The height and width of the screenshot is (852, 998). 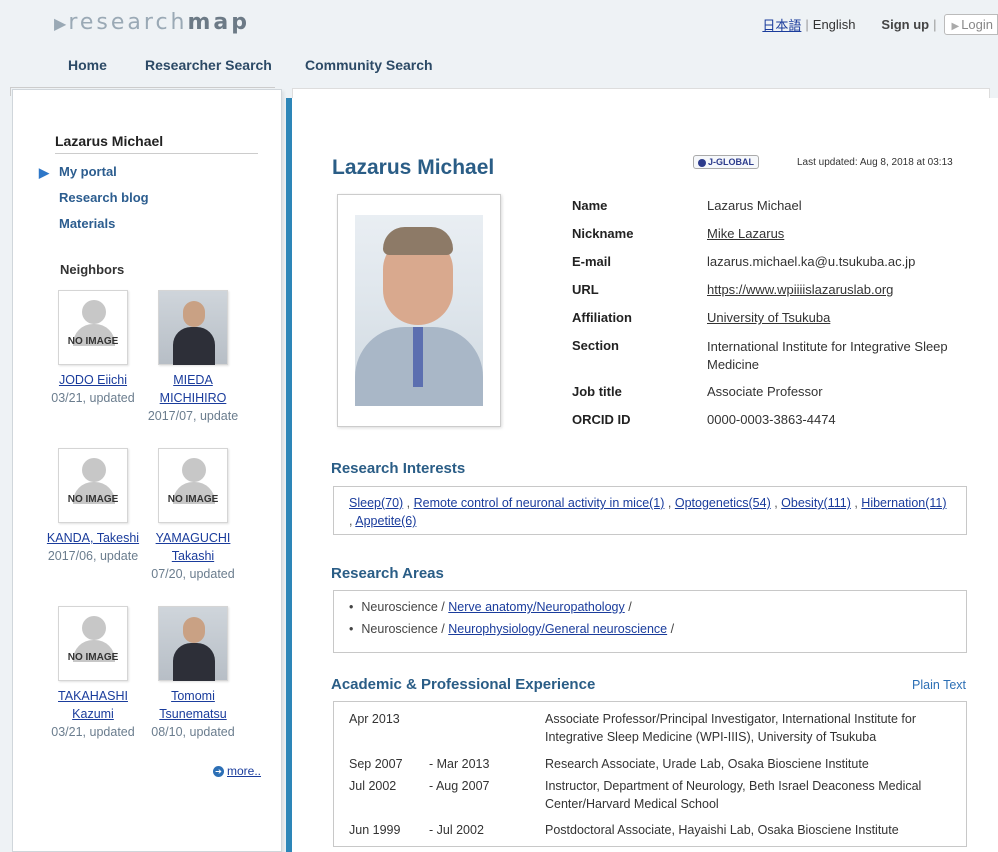 What do you see at coordinates (875, 162) in the screenshot?
I see `last-updated: Last updated: Aug 8, 2018 at 03:13` at bounding box center [875, 162].